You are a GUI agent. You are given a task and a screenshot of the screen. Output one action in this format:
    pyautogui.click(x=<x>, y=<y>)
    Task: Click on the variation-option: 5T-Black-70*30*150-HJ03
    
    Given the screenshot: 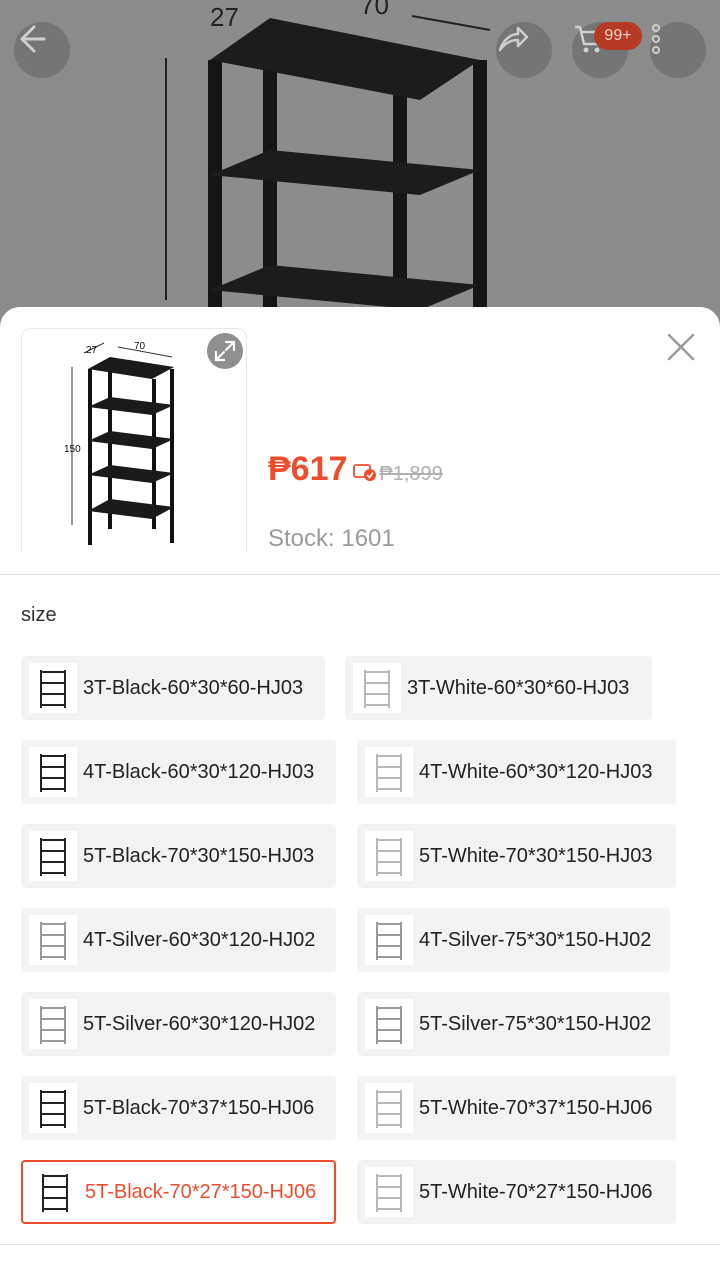 What is the action you would take?
    pyautogui.click(x=178, y=856)
    